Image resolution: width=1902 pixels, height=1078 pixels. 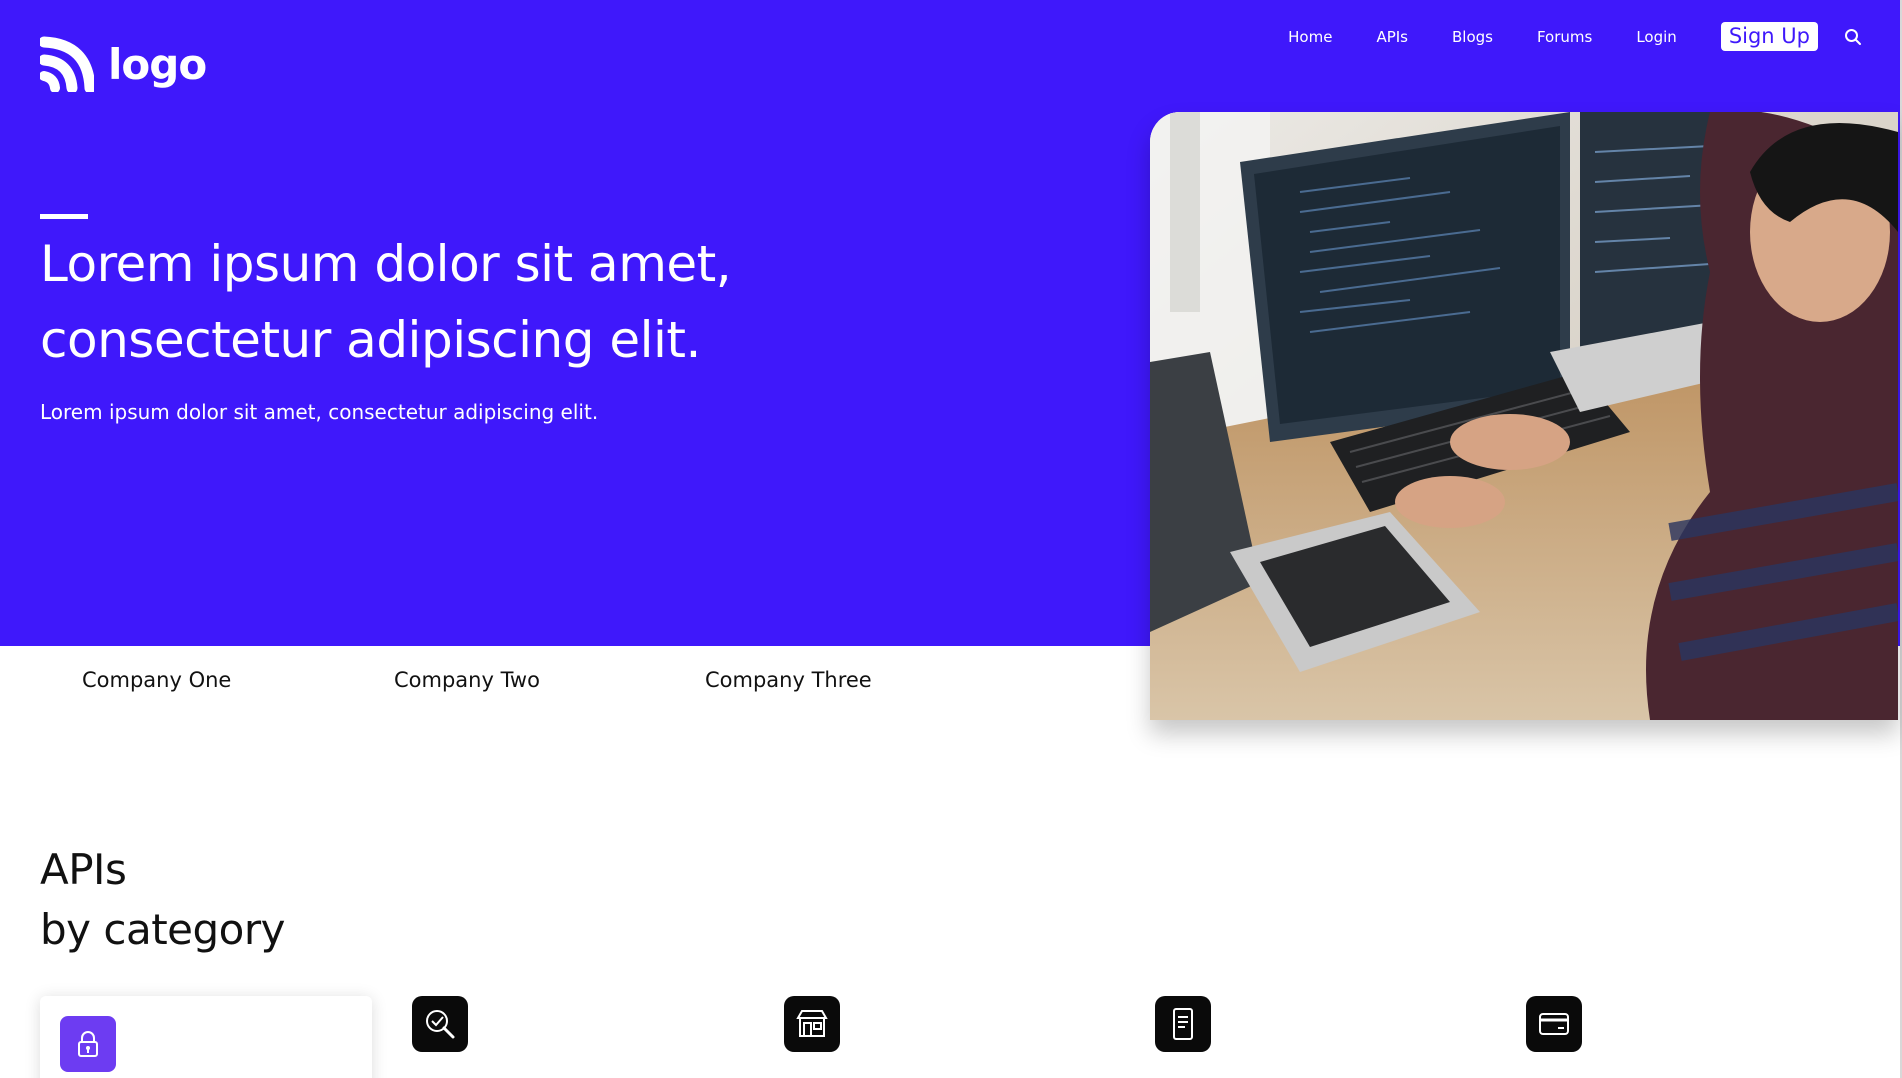 What do you see at coordinates (1656, 37) in the screenshot?
I see `nav-login: Login` at bounding box center [1656, 37].